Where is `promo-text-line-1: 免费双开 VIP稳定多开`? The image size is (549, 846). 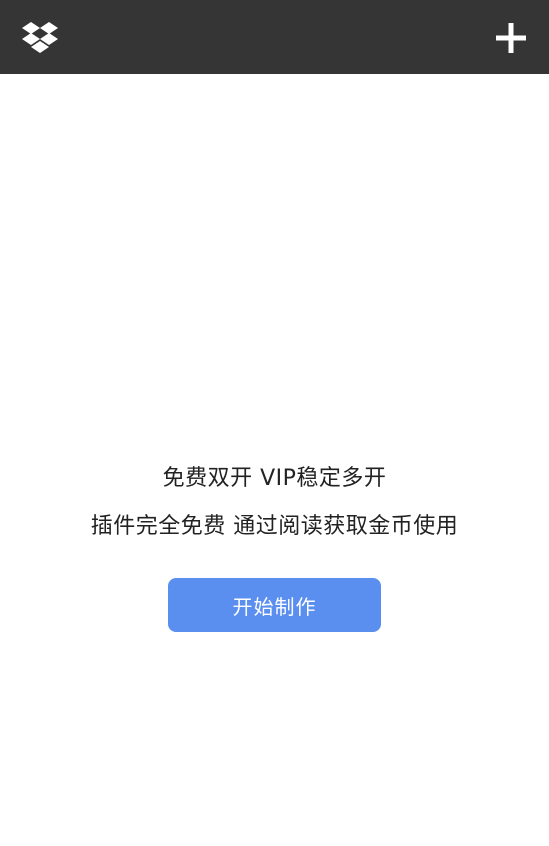 promo-text-line-1: 免费双开 VIP稳定多开 is located at coordinates (274, 478).